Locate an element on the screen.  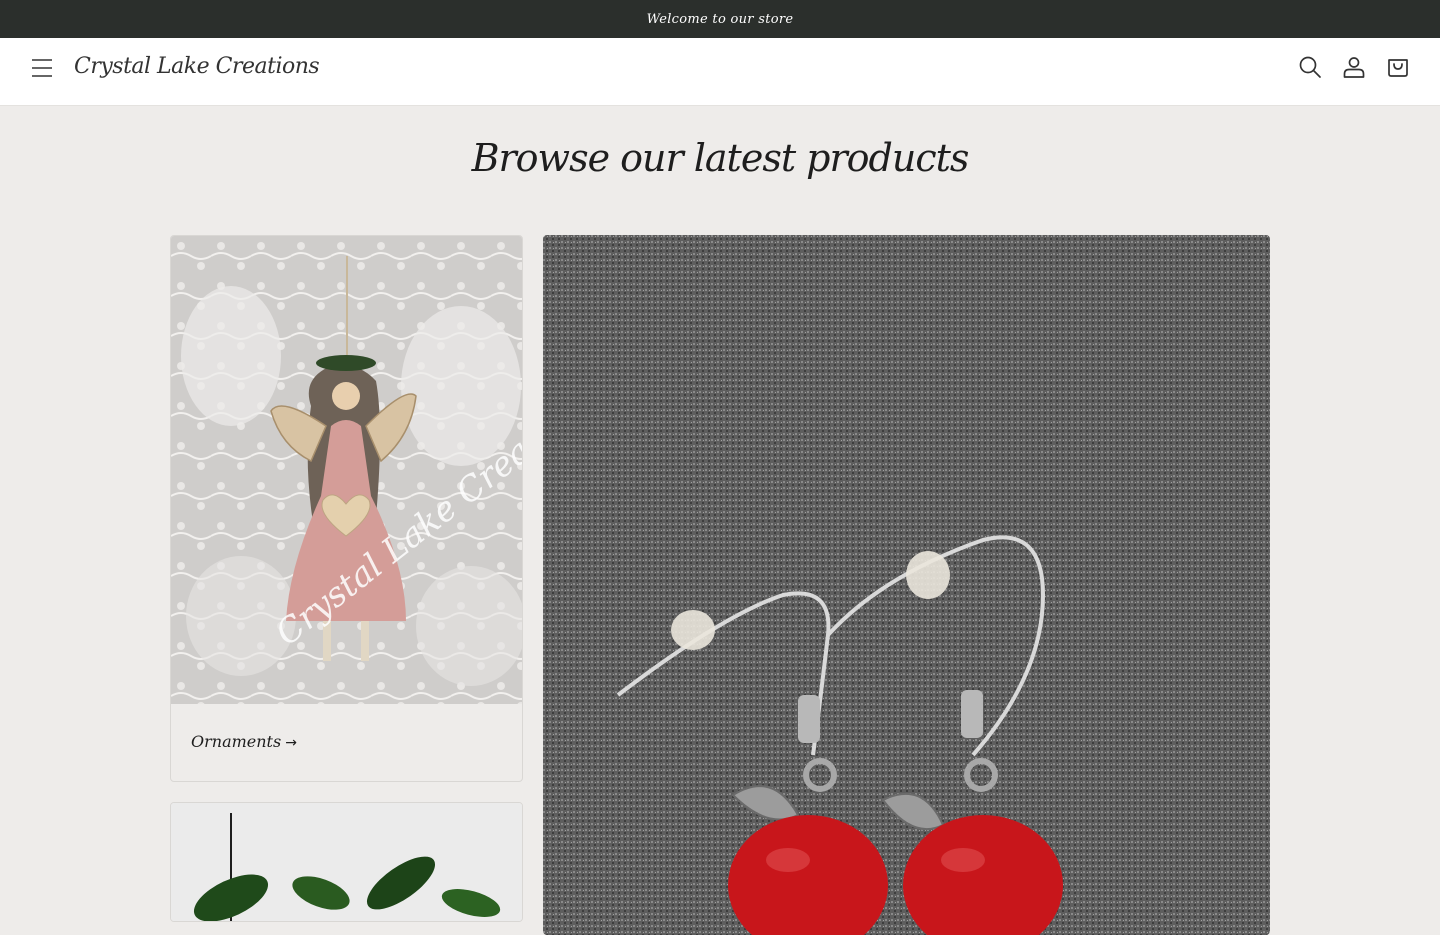
search-button is located at coordinates (1310, 67).